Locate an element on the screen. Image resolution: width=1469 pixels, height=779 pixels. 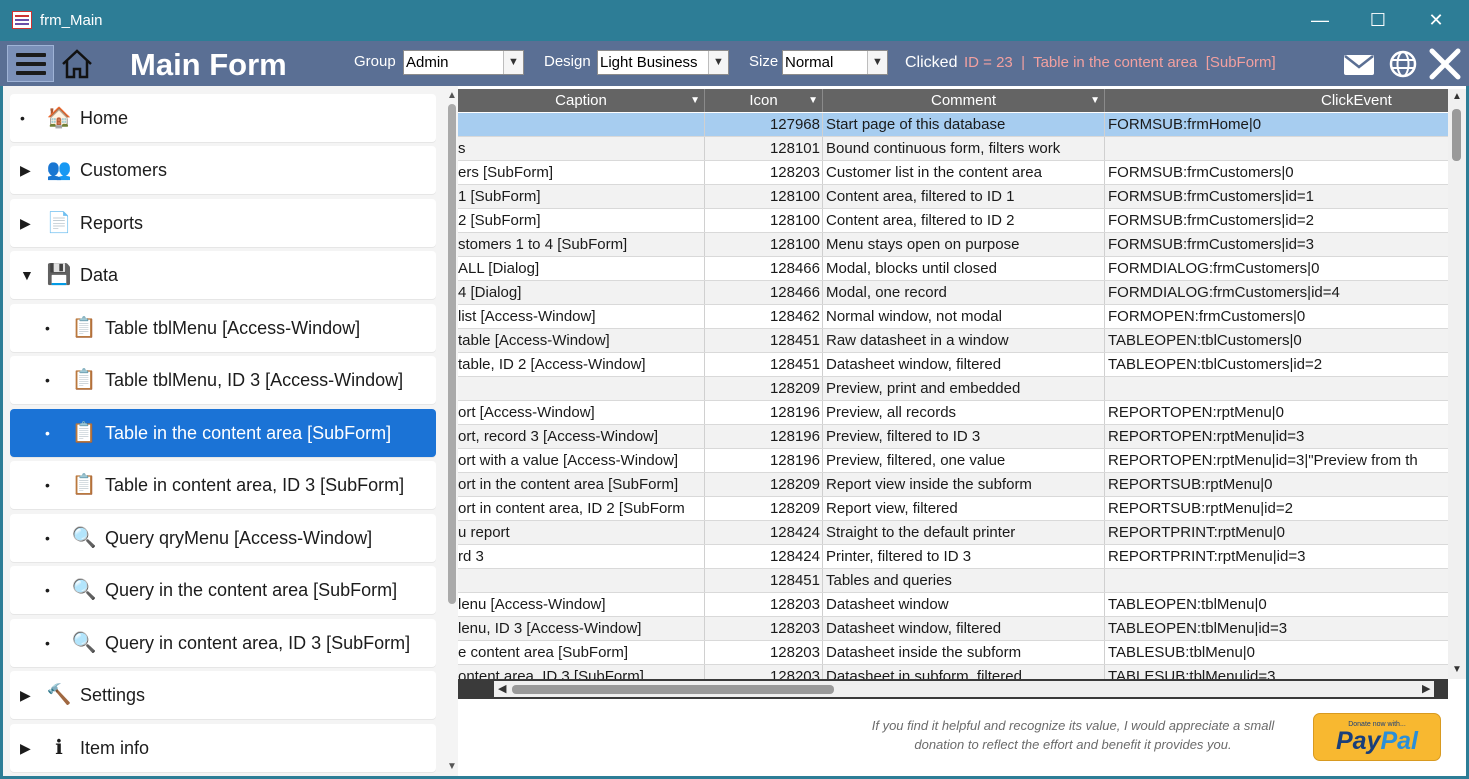
cell-clickevent: REPORTPRINT:rptMenu|0 is located at coordinates (1276, 532).